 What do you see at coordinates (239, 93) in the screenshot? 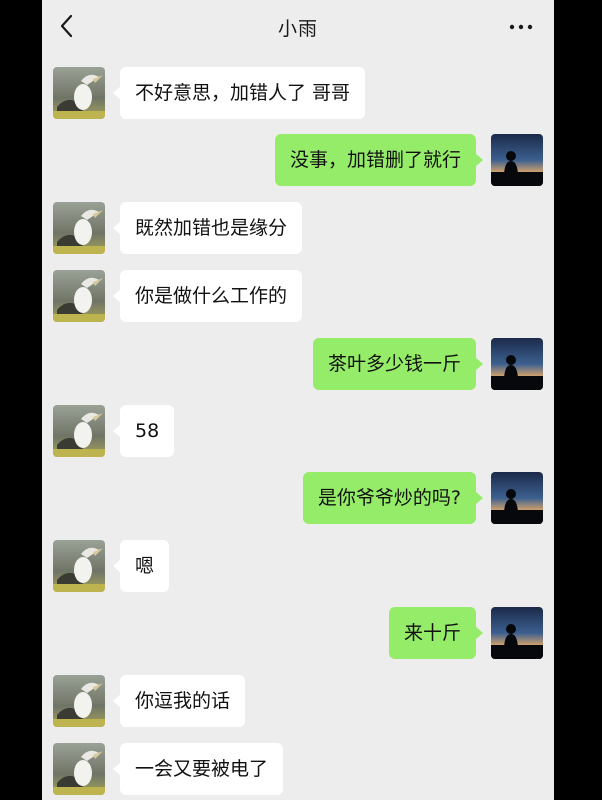
I see `incoming-message-bubble: 不好意思，加错人了 哥哥` at bounding box center [239, 93].